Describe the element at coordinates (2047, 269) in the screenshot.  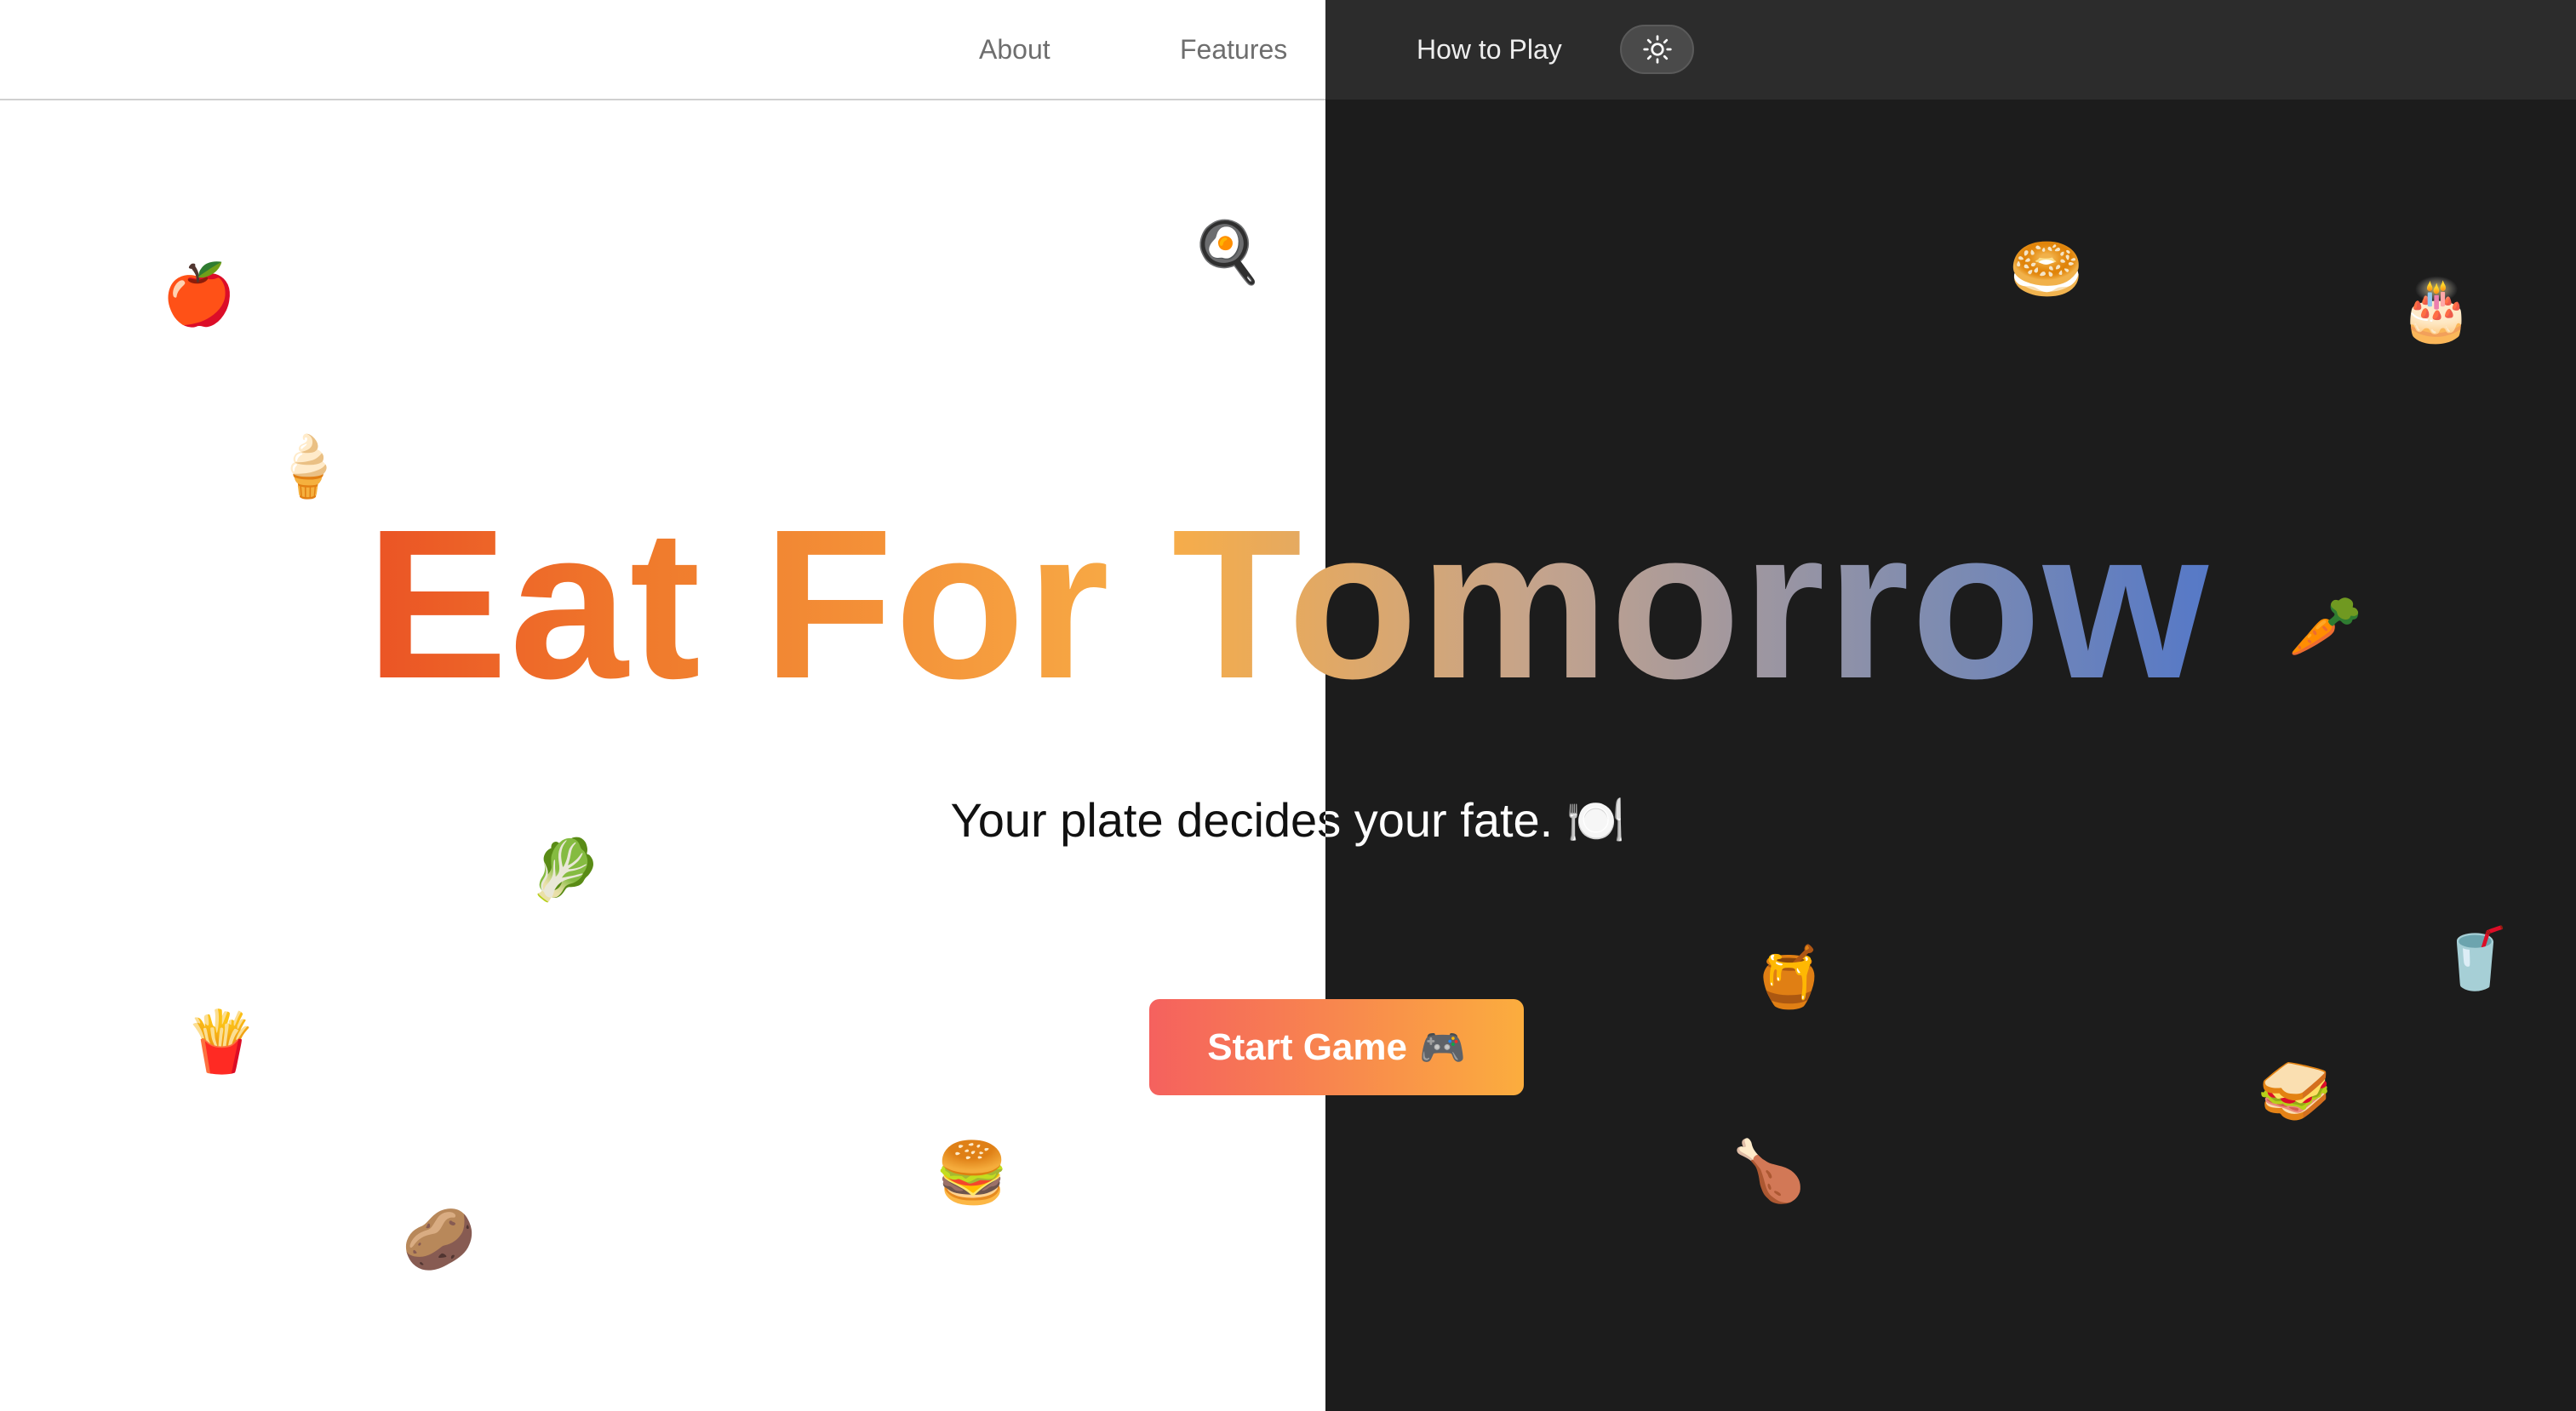
I see `bagel-icon: 🥯` at that location.